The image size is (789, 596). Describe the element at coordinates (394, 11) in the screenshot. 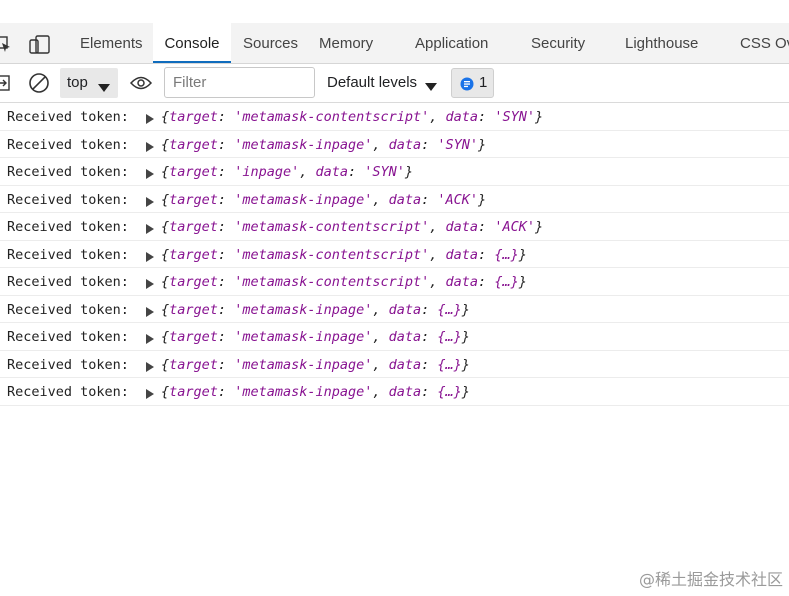

I see `window-top-gap` at that location.